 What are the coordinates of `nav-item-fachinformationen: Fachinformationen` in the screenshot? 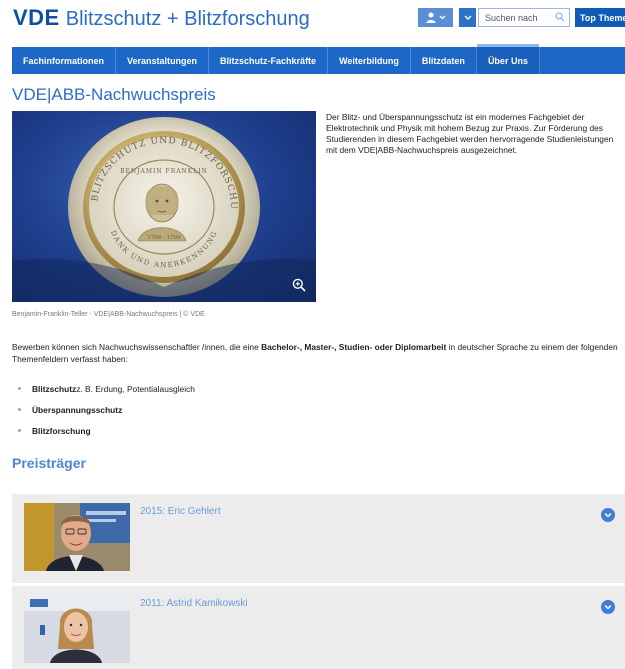 It's located at (64, 60).